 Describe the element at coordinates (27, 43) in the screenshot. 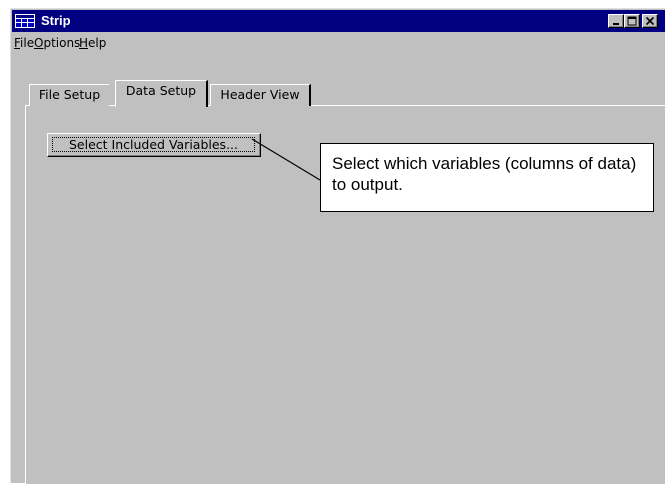

I see `menu-file-label: ile` at that location.